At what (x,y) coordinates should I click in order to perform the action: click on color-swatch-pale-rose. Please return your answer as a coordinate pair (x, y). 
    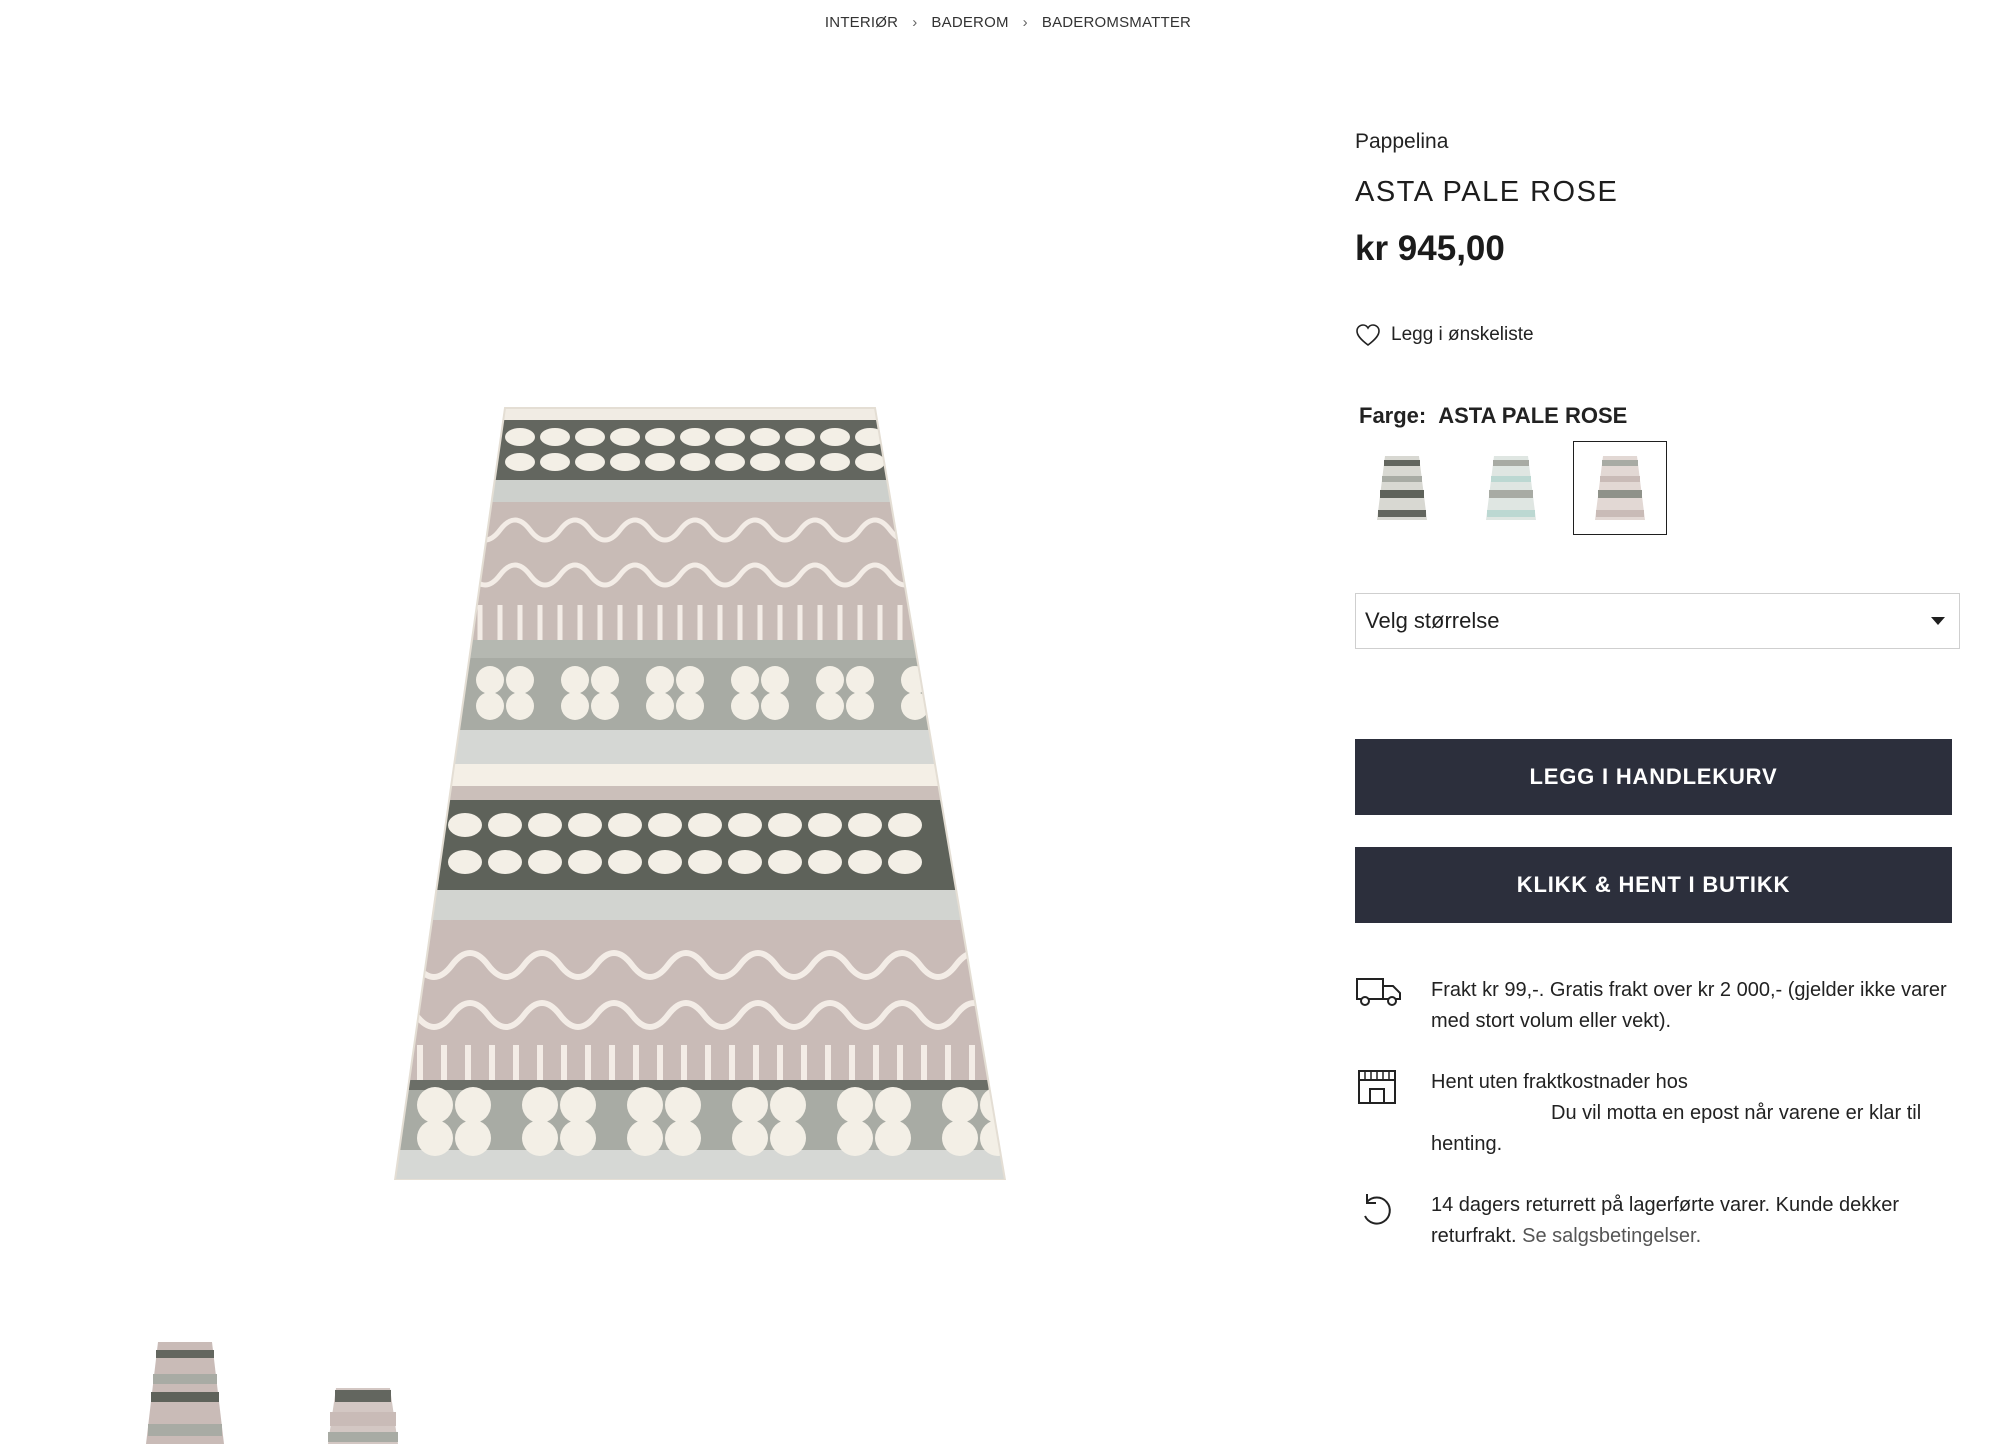
    Looking at the image, I should click on (1620, 488).